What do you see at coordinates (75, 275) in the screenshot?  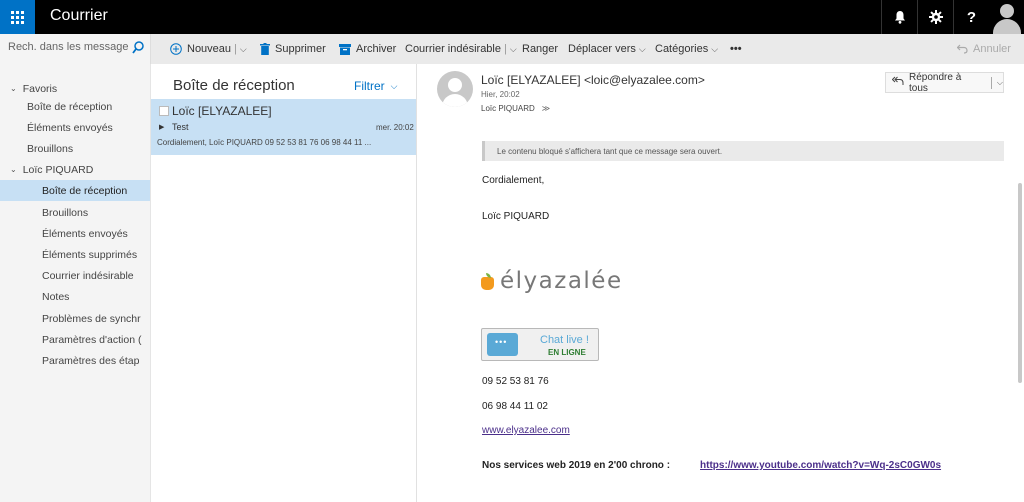 I see `folder-junk: Courrier indésirable` at bounding box center [75, 275].